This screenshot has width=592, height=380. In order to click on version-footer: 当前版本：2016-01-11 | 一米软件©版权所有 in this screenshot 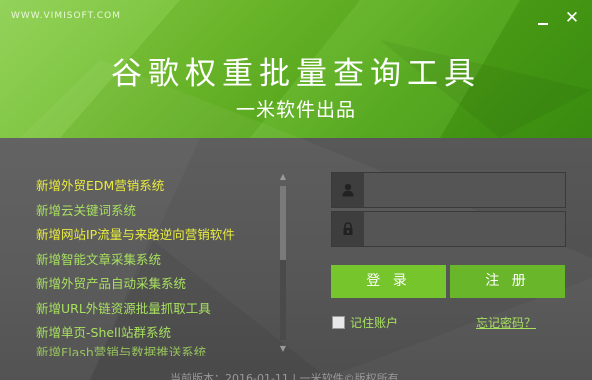, I will do `click(284, 376)`.